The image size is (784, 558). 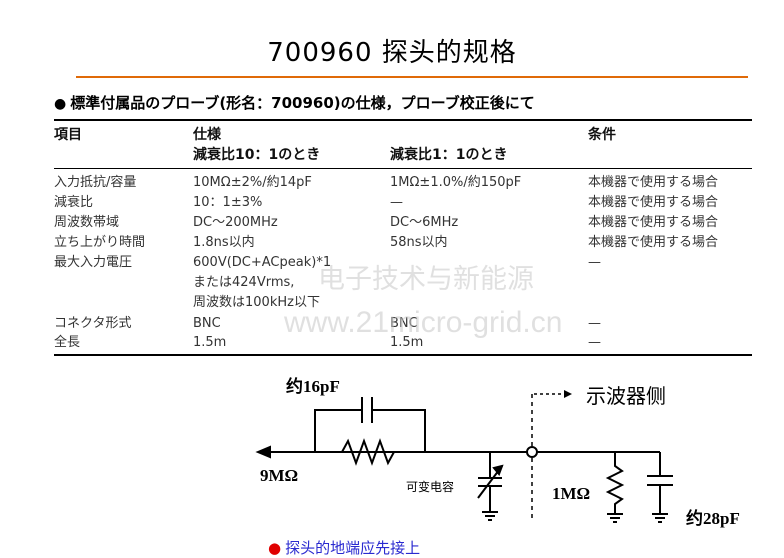 I want to click on row-ratio10-value: または424Vrms,, so click(x=244, y=282).